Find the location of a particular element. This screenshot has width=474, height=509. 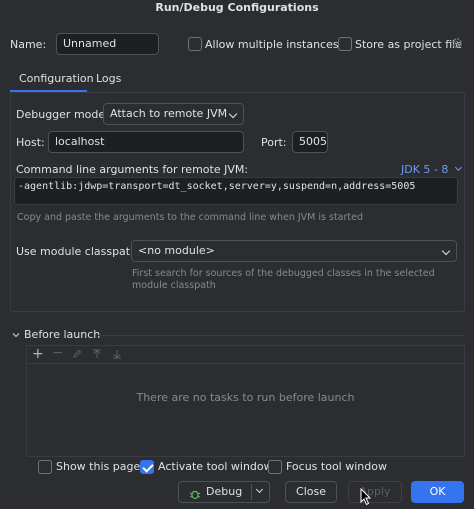

jdk-version-selector: JDK 5 - 8 is located at coordinates (431, 169).